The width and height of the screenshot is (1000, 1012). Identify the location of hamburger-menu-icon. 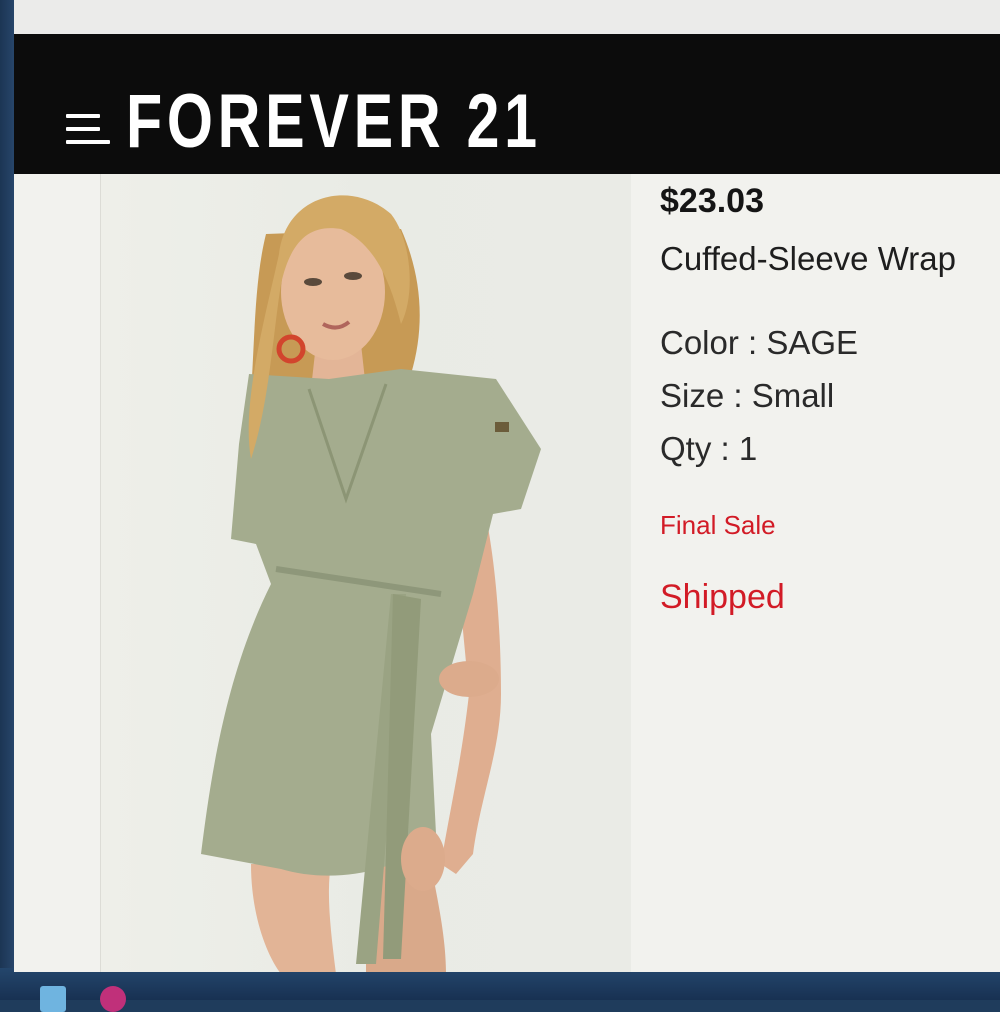
(90, 131).